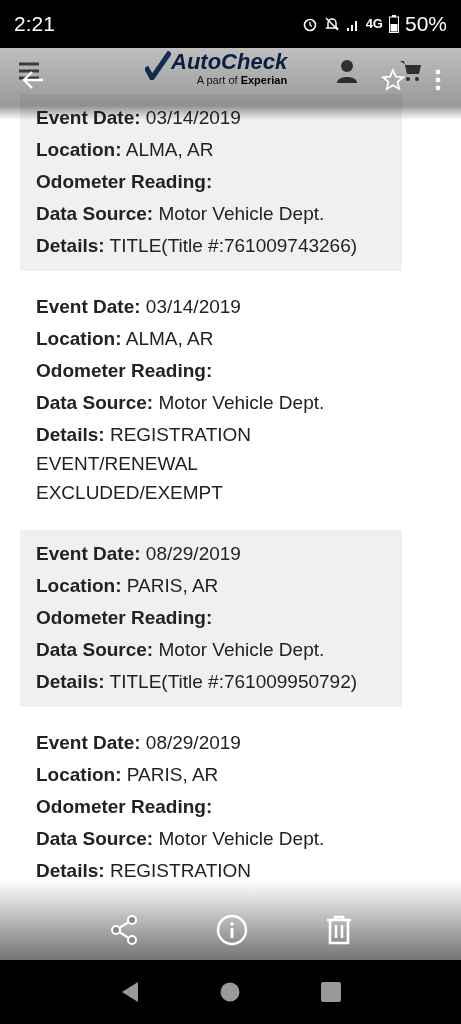 This screenshot has width=461, height=1024. What do you see at coordinates (34, 24) in the screenshot?
I see `status-time: 2:21` at bounding box center [34, 24].